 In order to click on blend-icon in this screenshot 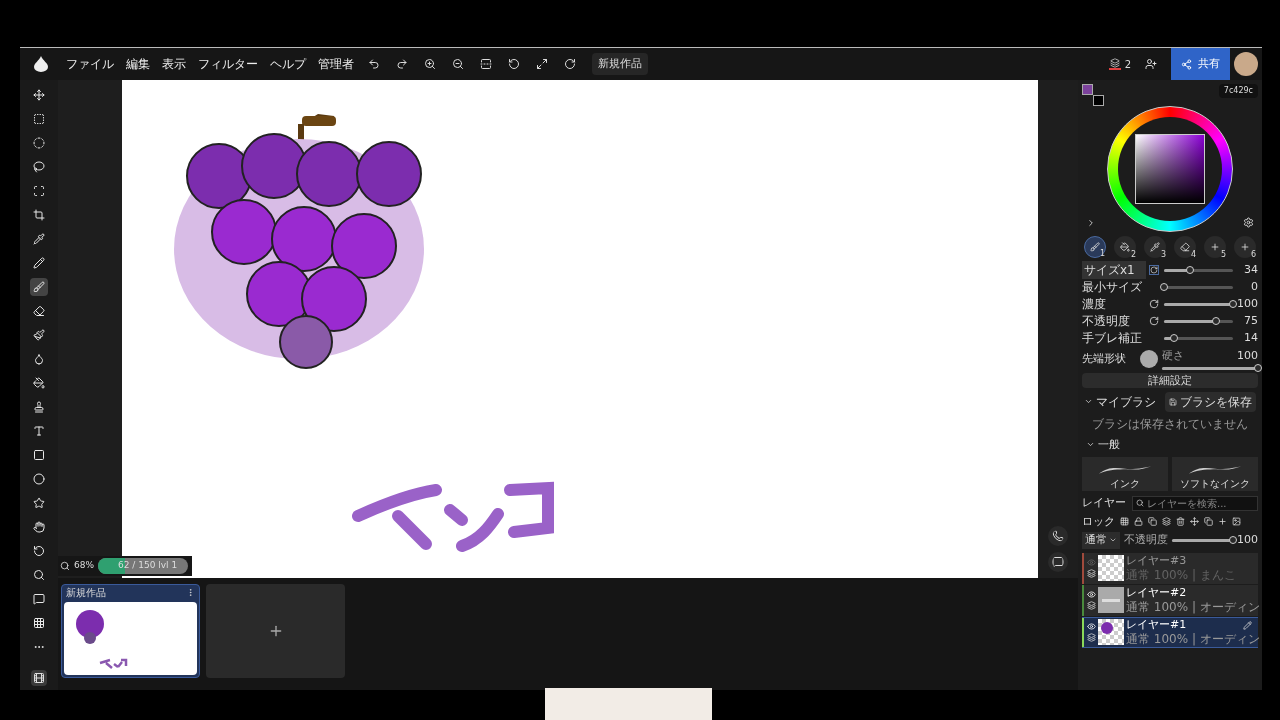, I will do `click(39, 335)`.